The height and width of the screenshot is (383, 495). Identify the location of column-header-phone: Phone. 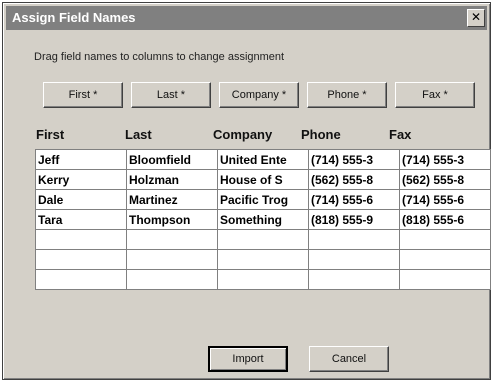
(321, 134).